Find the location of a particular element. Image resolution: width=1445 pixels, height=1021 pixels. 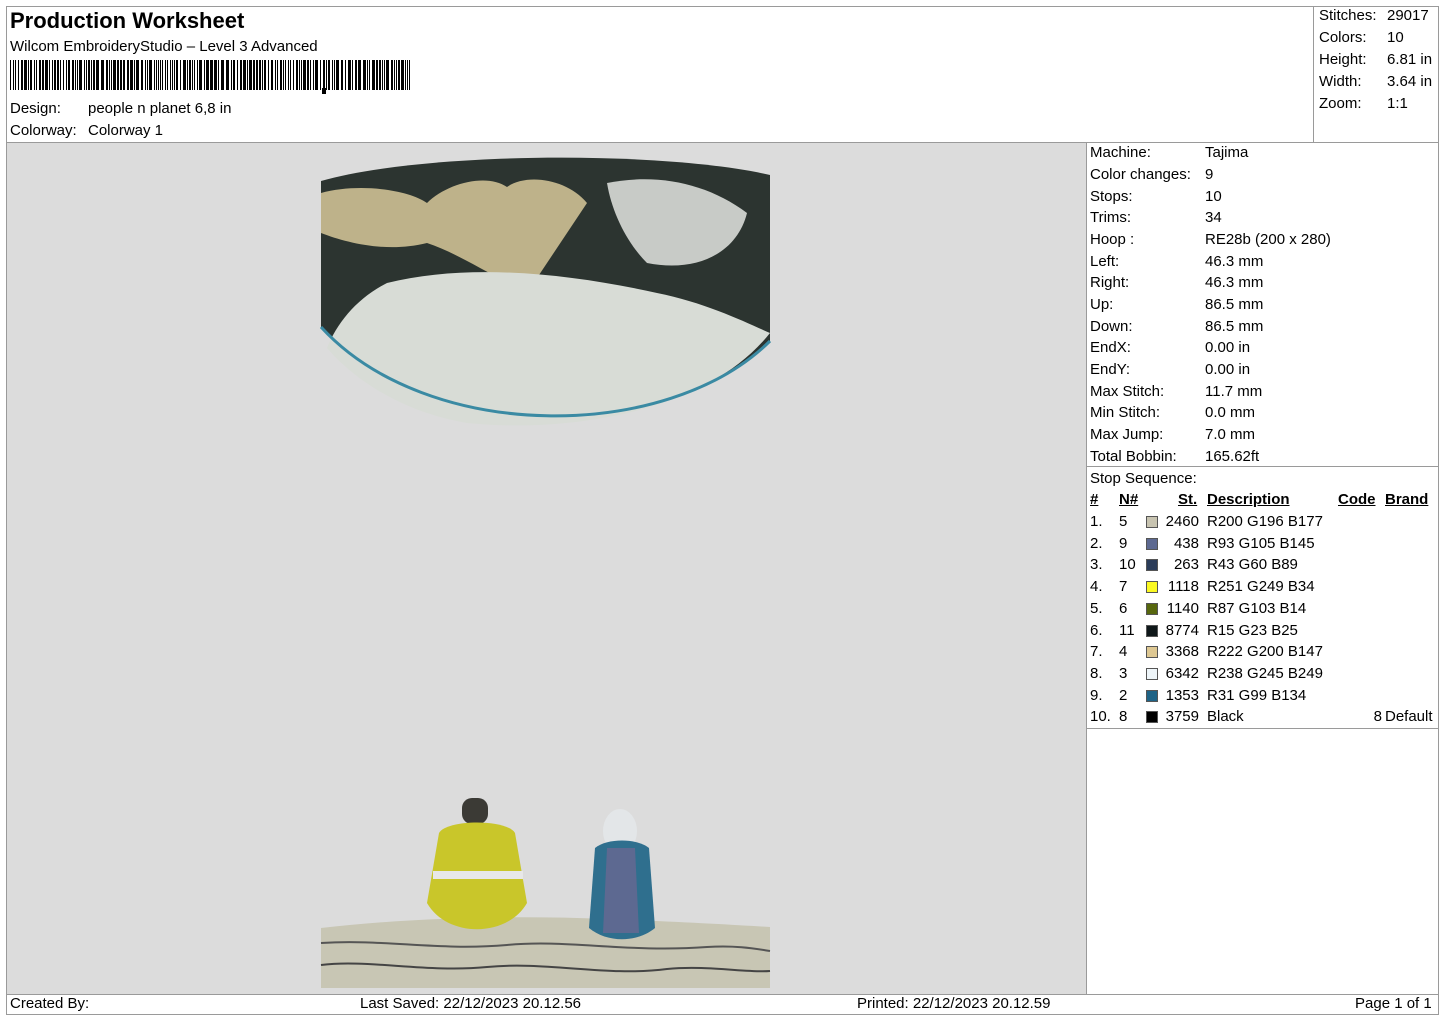

machine-value: 165.62ft is located at coordinates (1232, 456).